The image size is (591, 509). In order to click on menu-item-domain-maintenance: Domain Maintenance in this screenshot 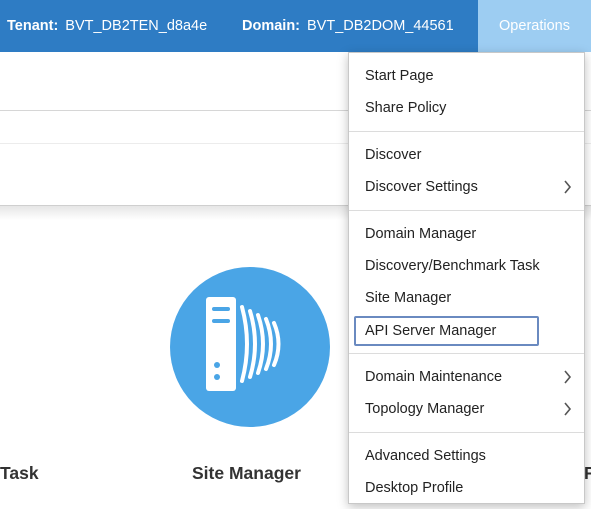, I will do `click(466, 377)`.